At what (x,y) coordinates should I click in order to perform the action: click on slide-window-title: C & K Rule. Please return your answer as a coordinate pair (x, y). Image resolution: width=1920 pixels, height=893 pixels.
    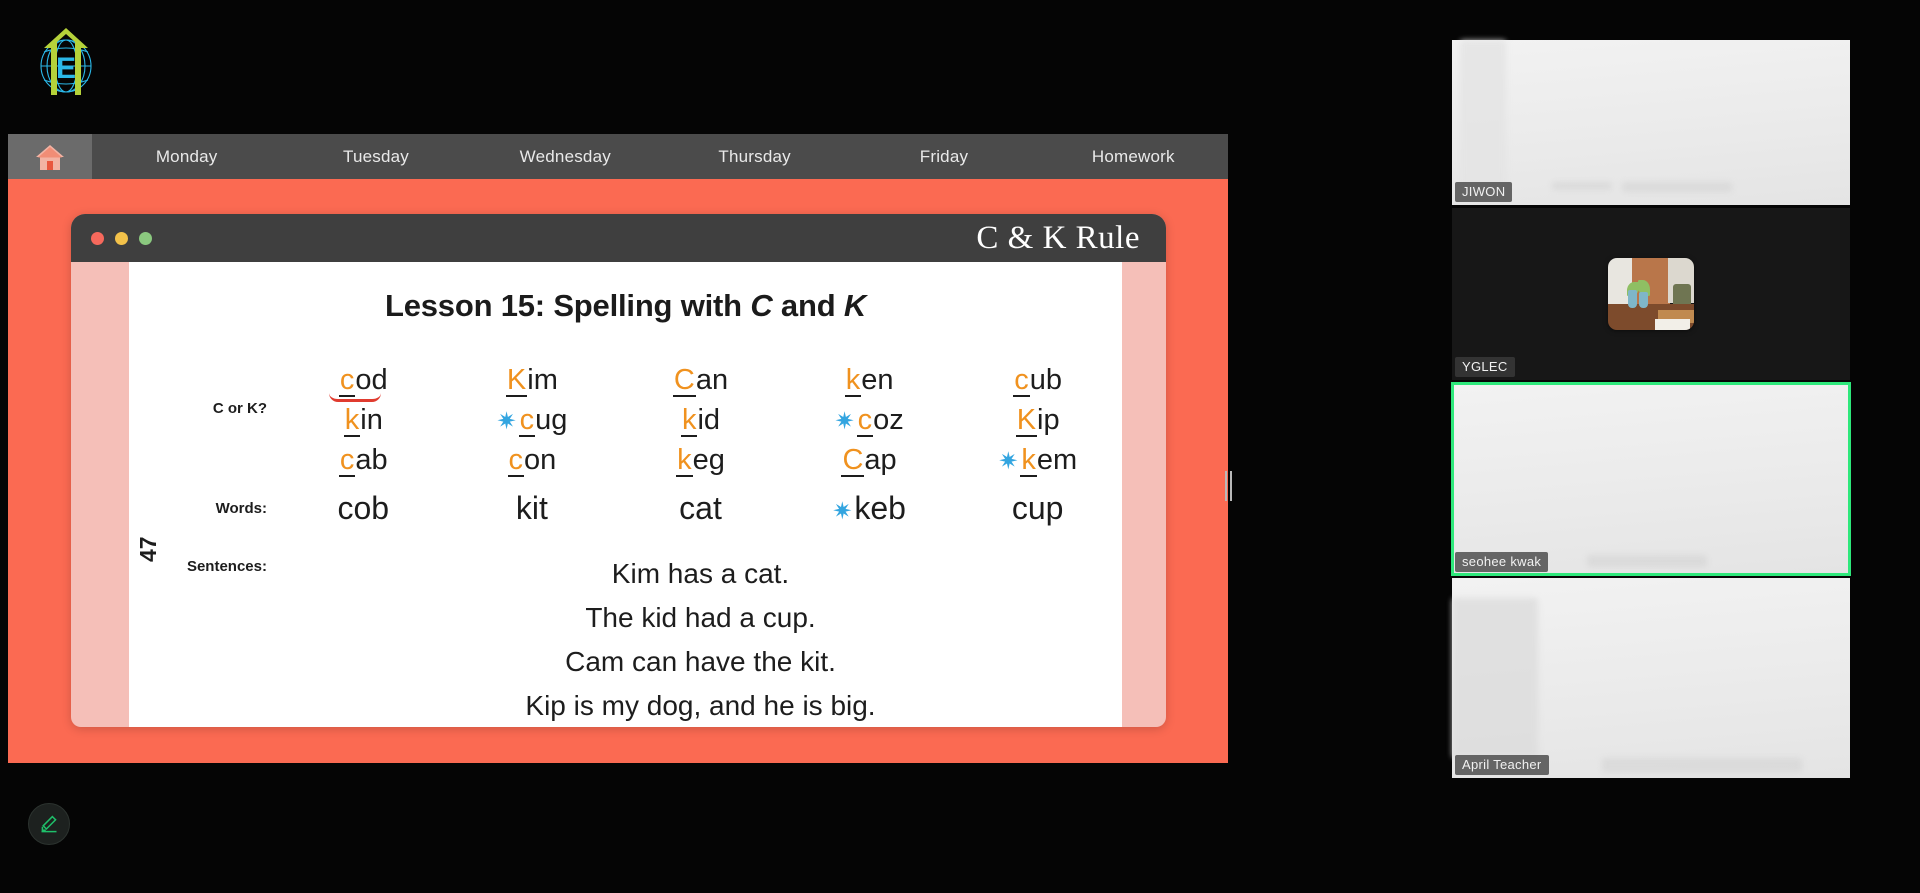
    Looking at the image, I should click on (1058, 237).